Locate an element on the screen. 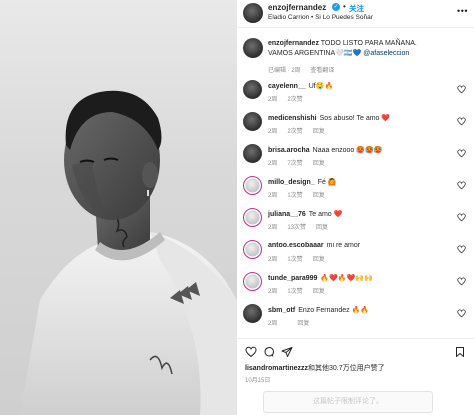 This screenshot has width=474, height=415. comment-row: medicenshishi Sos abuso! Te amo ❤️ 2周 2次赞 回复 is located at coordinates (355, 125).